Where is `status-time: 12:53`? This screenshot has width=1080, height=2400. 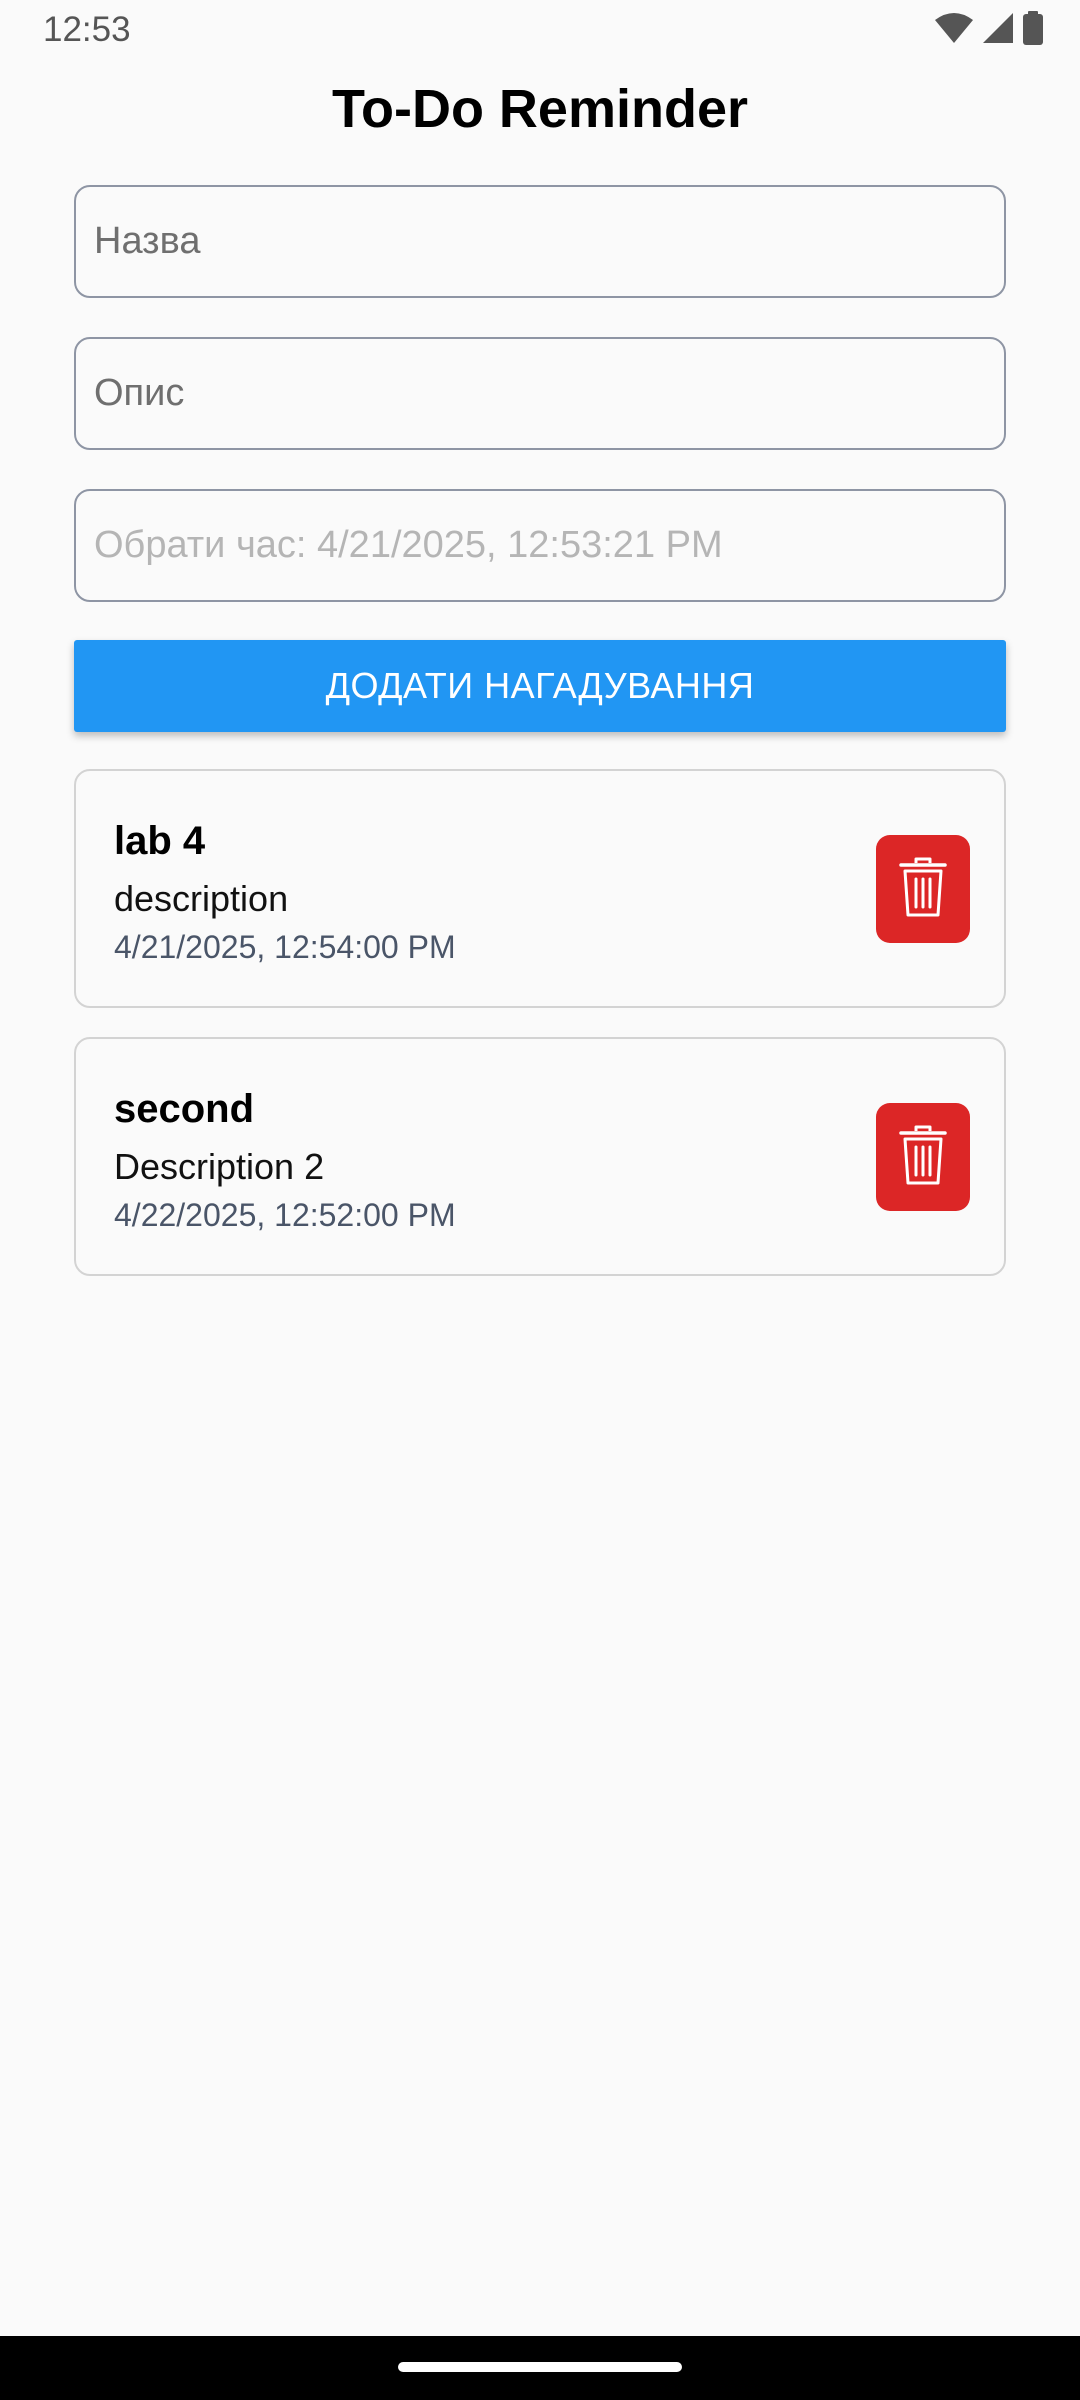
status-time: 12:53 is located at coordinates (87, 29).